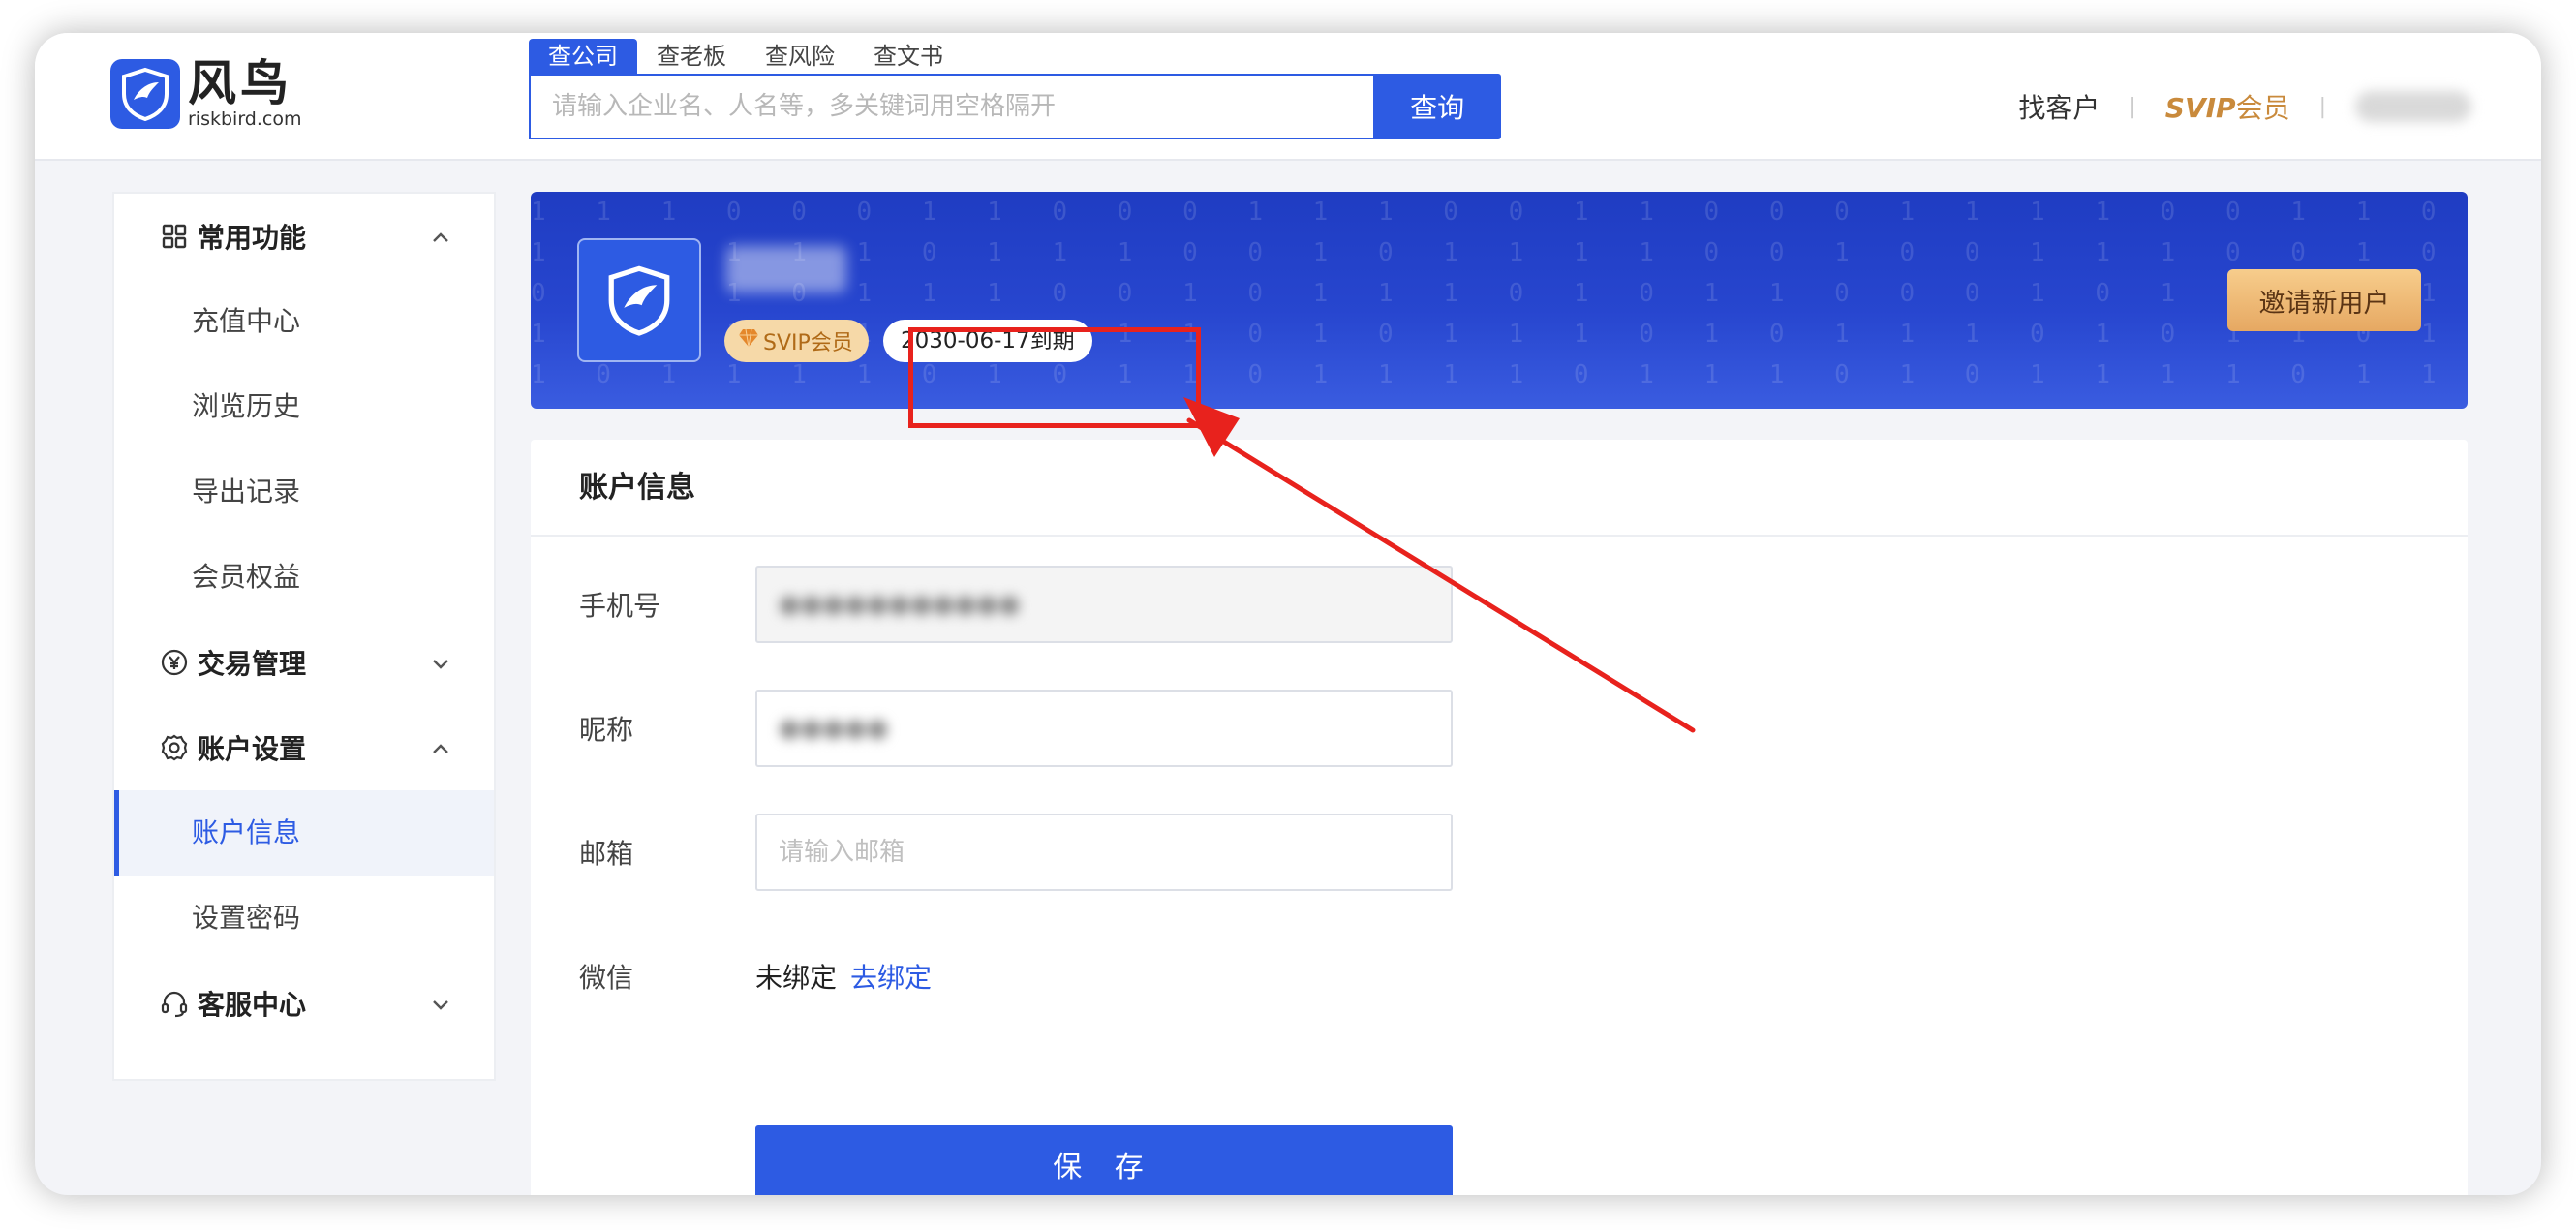 The image size is (2576, 1230). What do you see at coordinates (808, 343) in the screenshot?
I see `svip-badge-label: SVIP会员` at bounding box center [808, 343].